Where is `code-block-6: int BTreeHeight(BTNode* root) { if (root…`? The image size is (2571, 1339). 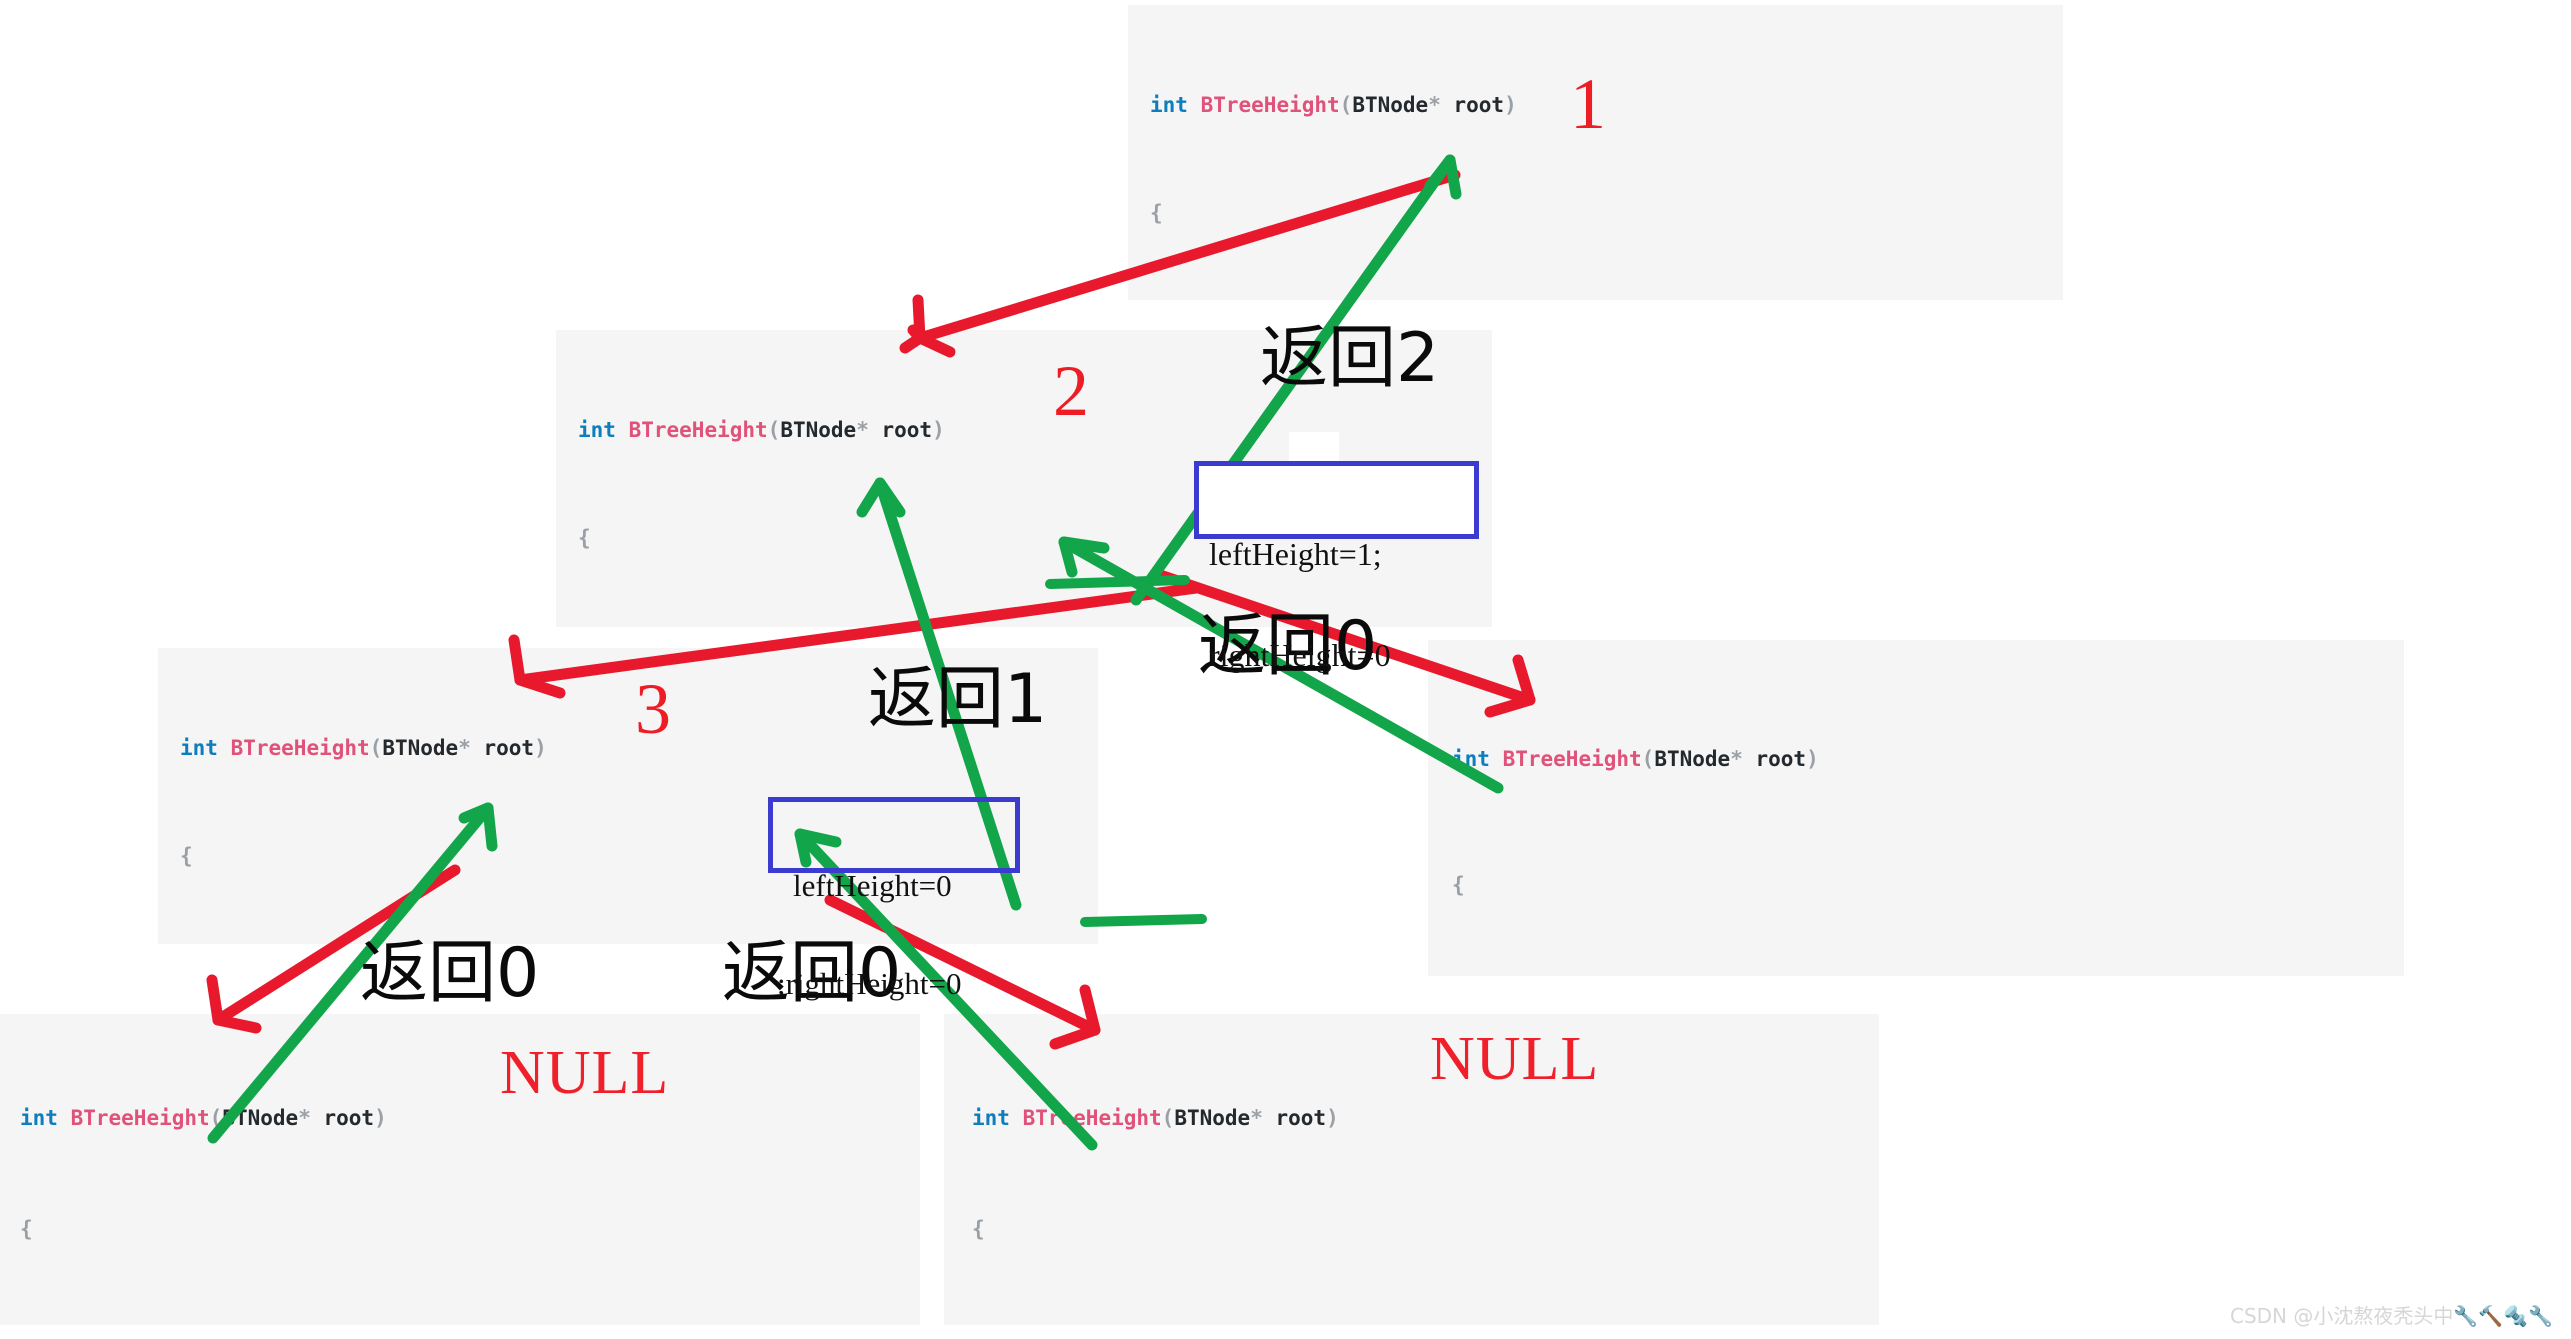 code-block-6: int BTreeHeight(BTNode* root) { if (root… is located at coordinates (1411, 1169).